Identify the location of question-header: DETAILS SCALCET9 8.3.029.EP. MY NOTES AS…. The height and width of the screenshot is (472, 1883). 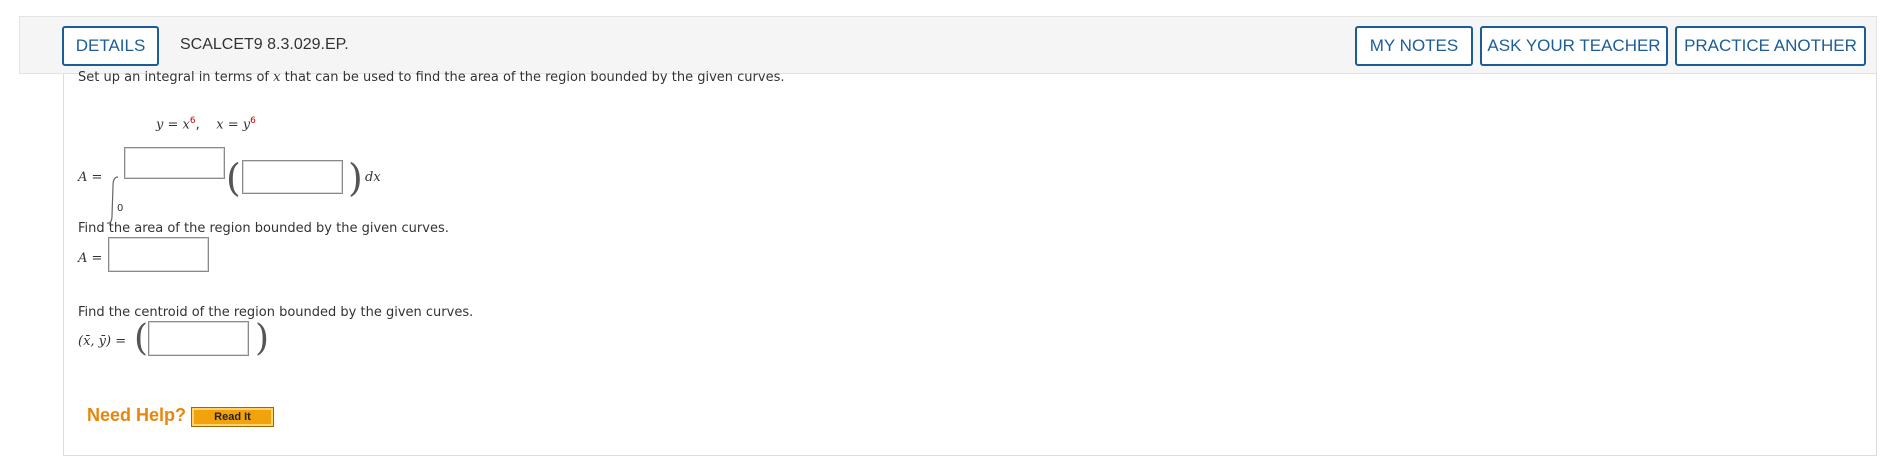
(948, 45).